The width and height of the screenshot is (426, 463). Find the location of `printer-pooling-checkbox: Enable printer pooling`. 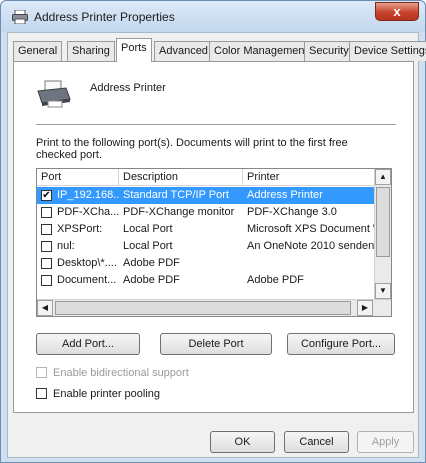

printer-pooling-checkbox: Enable printer pooling is located at coordinates (136, 394).